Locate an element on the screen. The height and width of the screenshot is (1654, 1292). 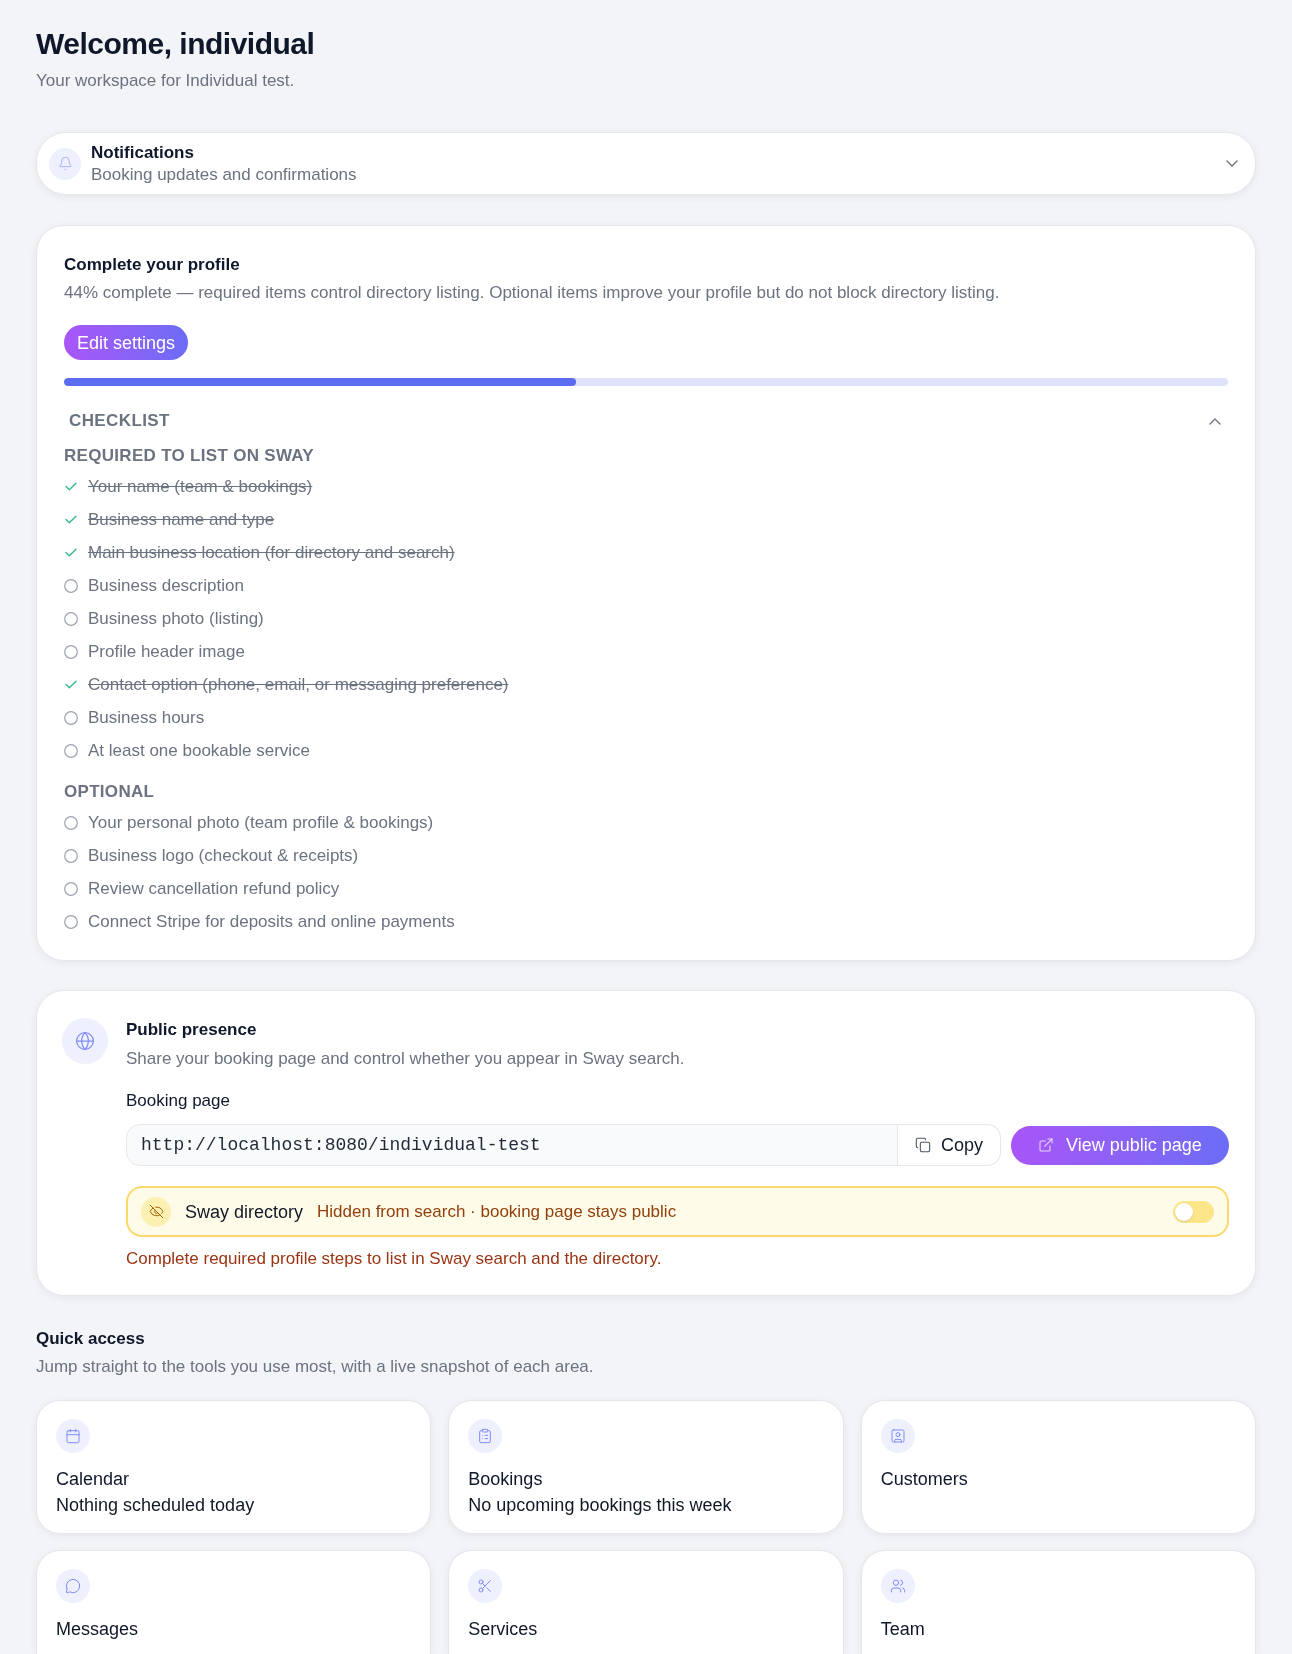
bell-icon is located at coordinates (65, 163).